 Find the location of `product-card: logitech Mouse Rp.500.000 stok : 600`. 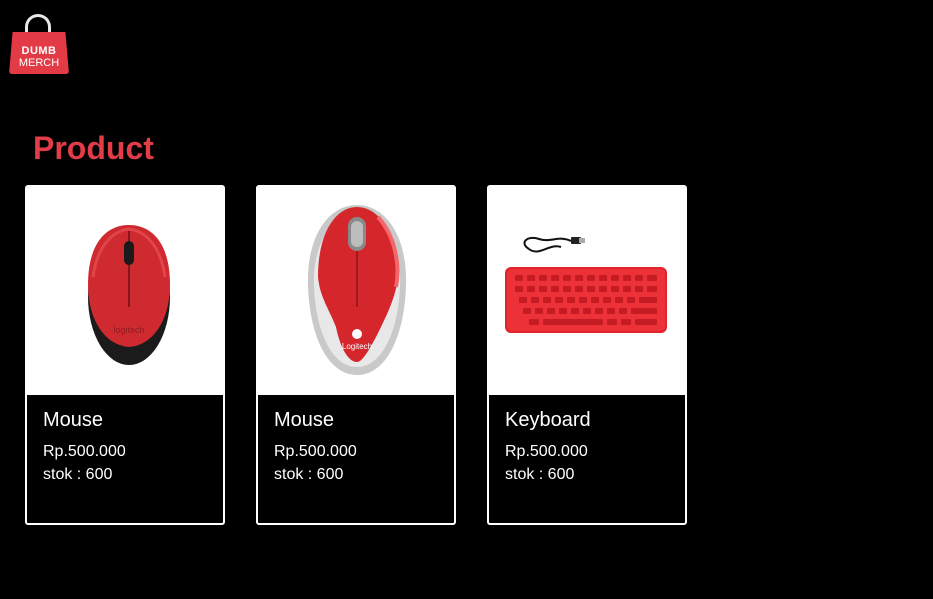

product-card: logitech Mouse Rp.500.000 stok : 600 is located at coordinates (125, 355).